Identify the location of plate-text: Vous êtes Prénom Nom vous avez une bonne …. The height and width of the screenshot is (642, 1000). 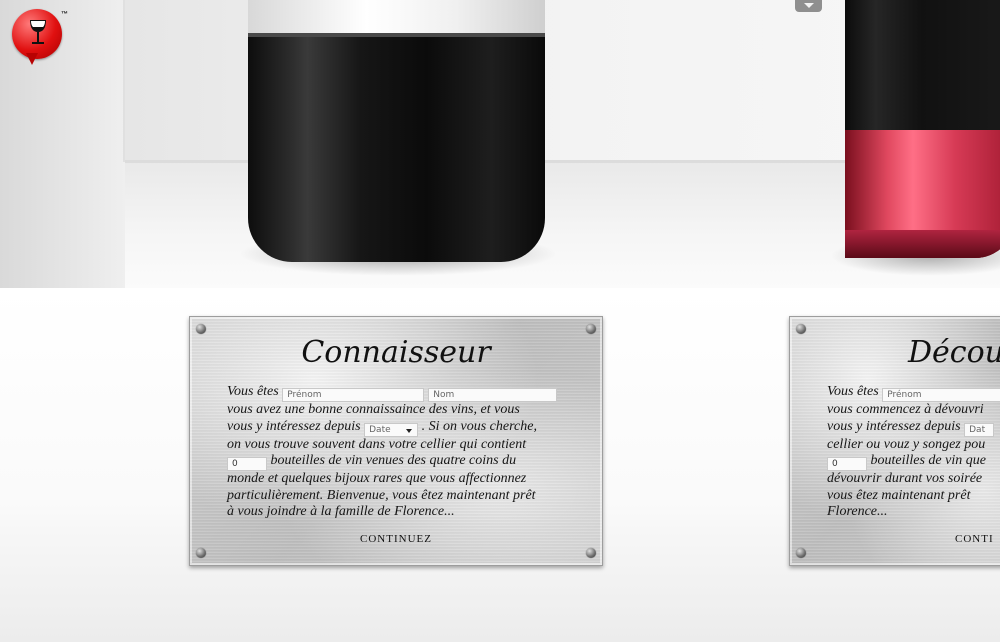
(407, 452).